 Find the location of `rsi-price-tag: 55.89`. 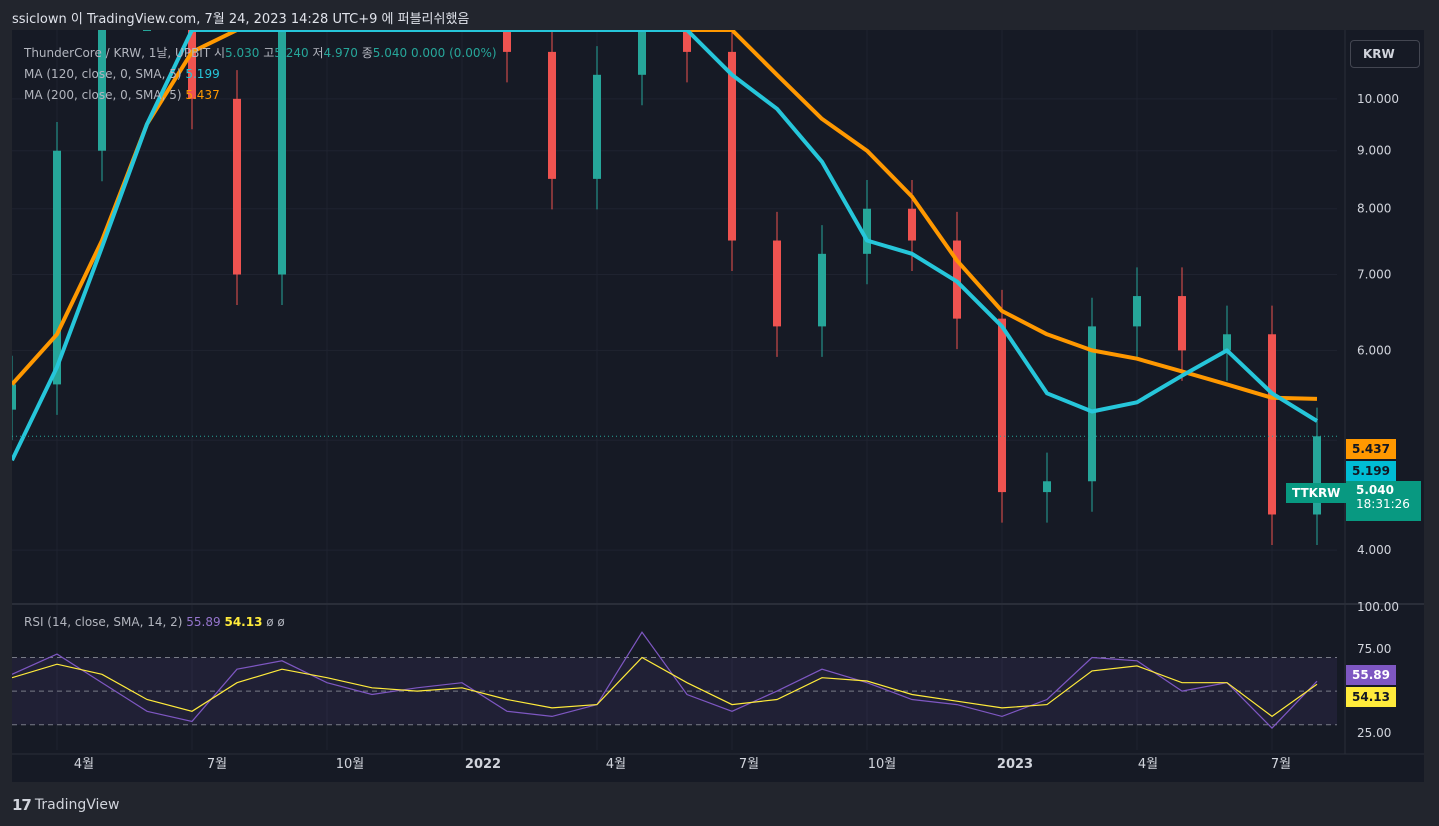

rsi-price-tag: 55.89 is located at coordinates (1371, 675).